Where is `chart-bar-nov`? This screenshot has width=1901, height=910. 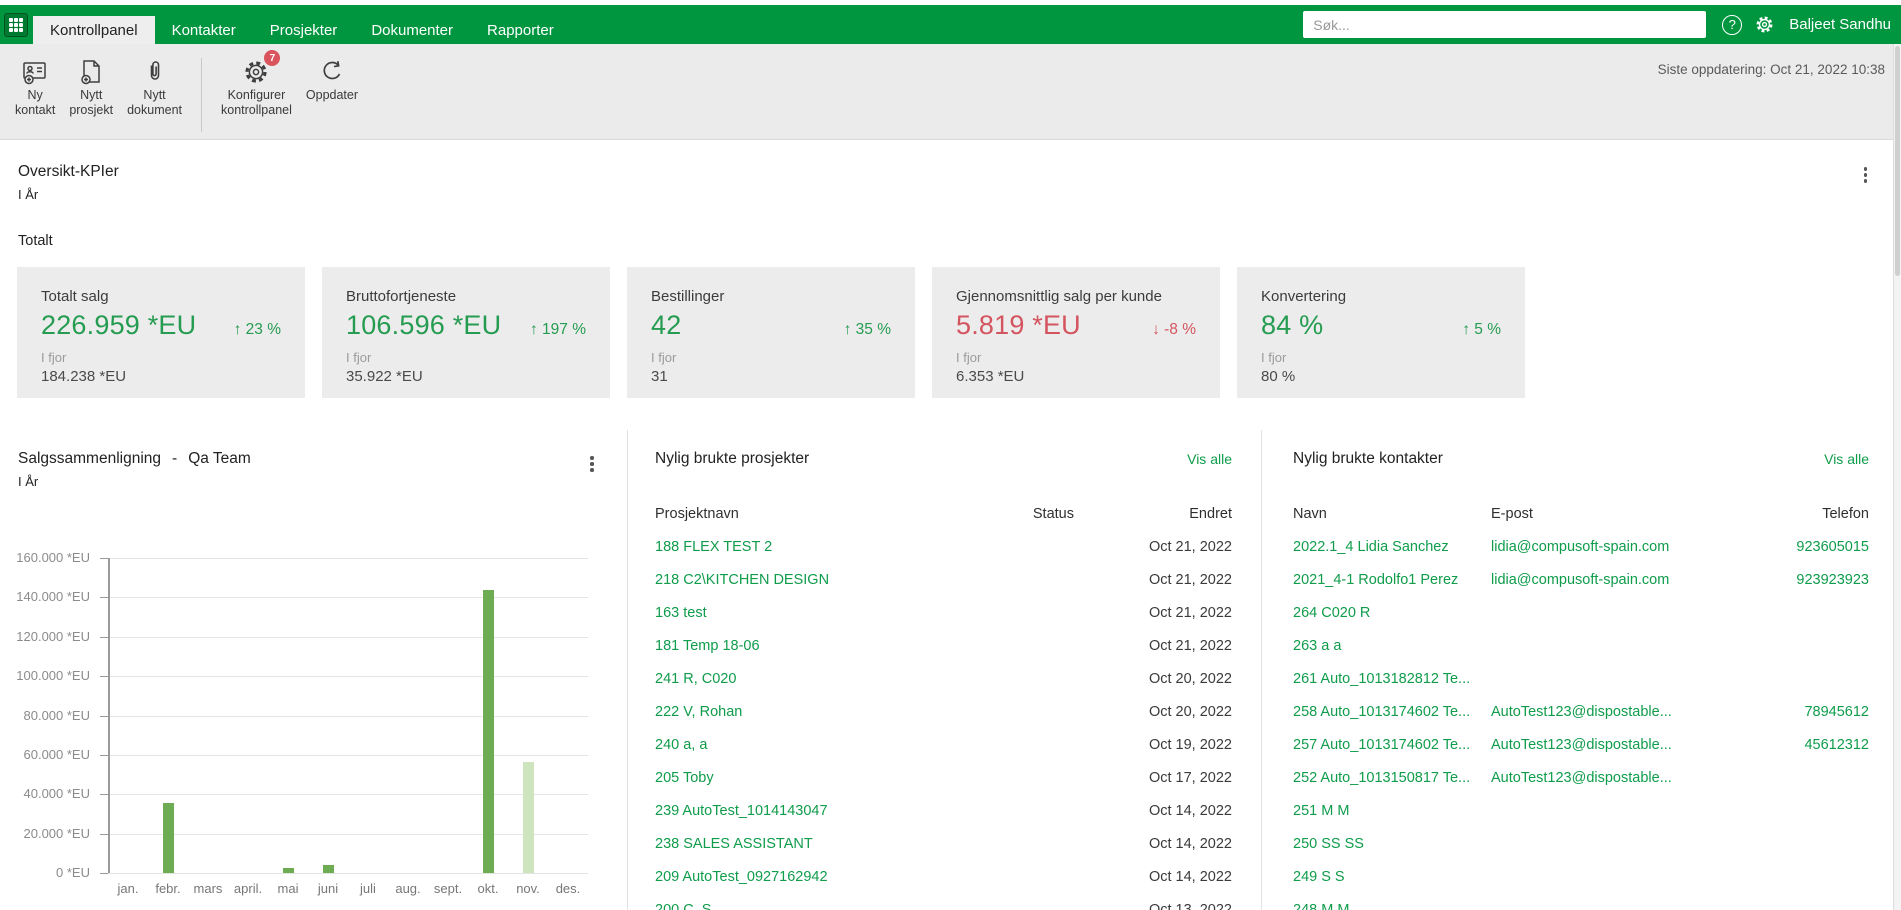 chart-bar-nov is located at coordinates (528, 817).